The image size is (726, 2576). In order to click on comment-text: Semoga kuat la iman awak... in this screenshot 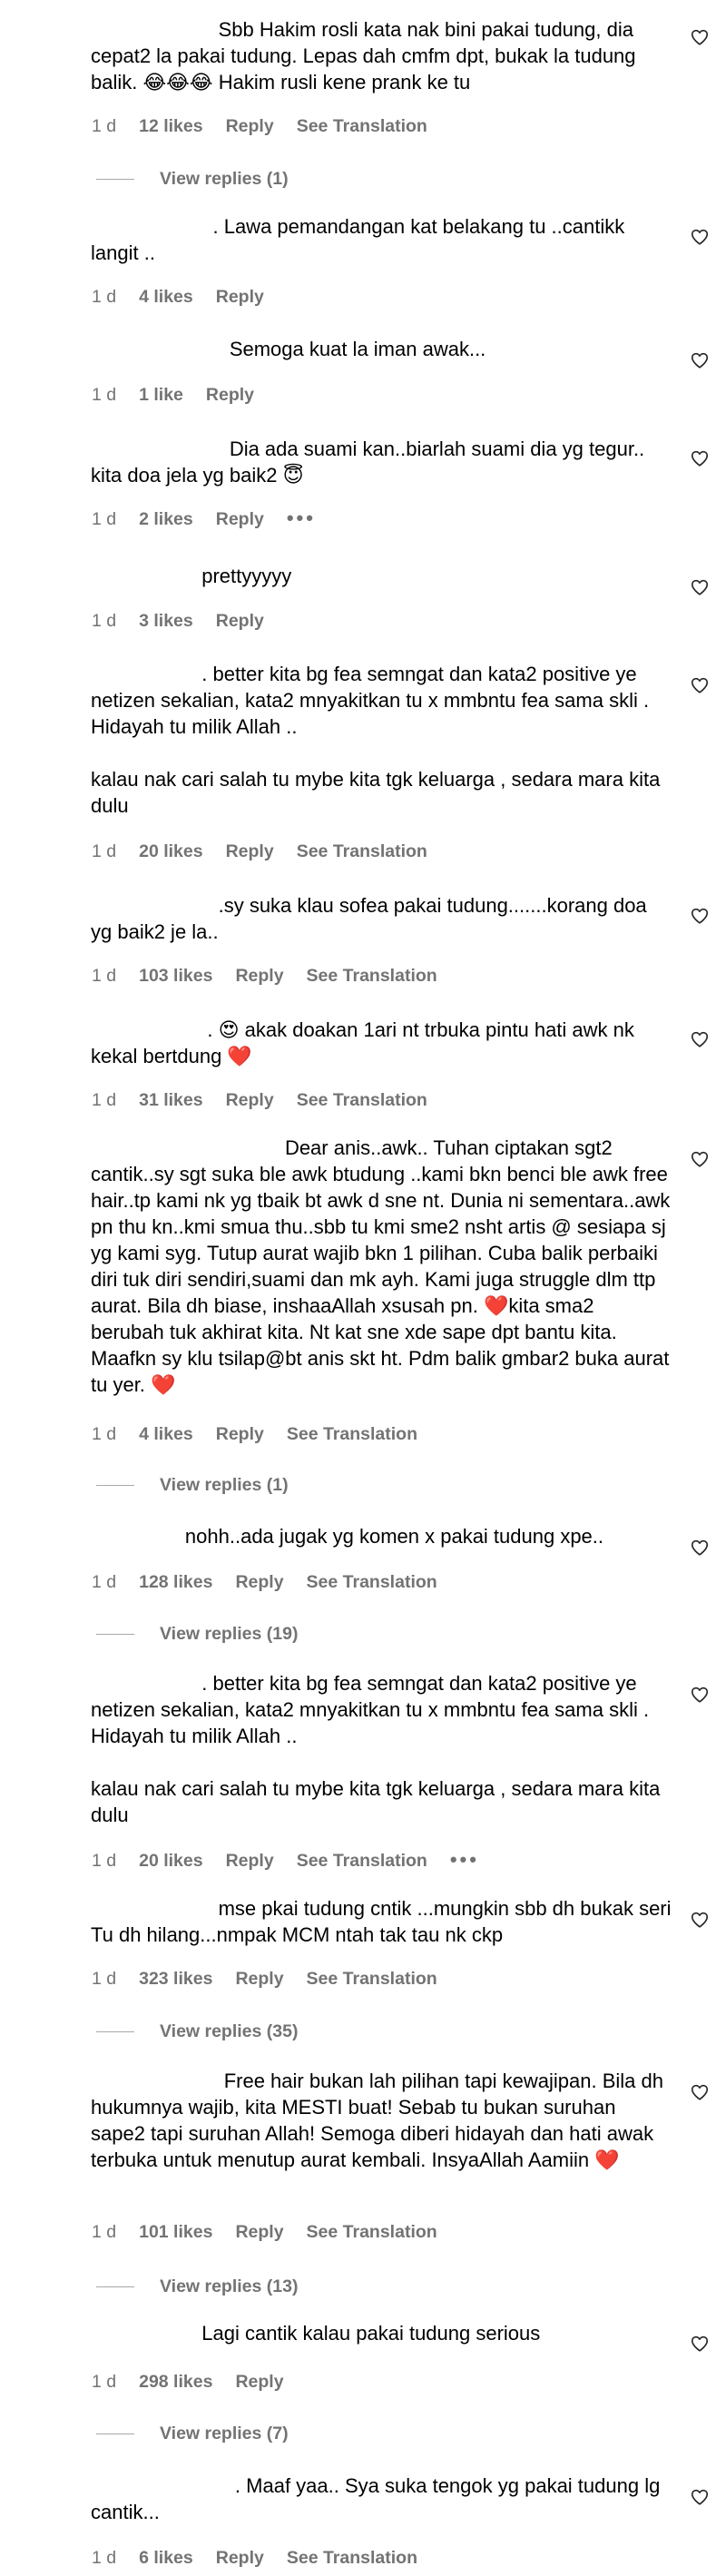, I will do `click(288, 349)`.